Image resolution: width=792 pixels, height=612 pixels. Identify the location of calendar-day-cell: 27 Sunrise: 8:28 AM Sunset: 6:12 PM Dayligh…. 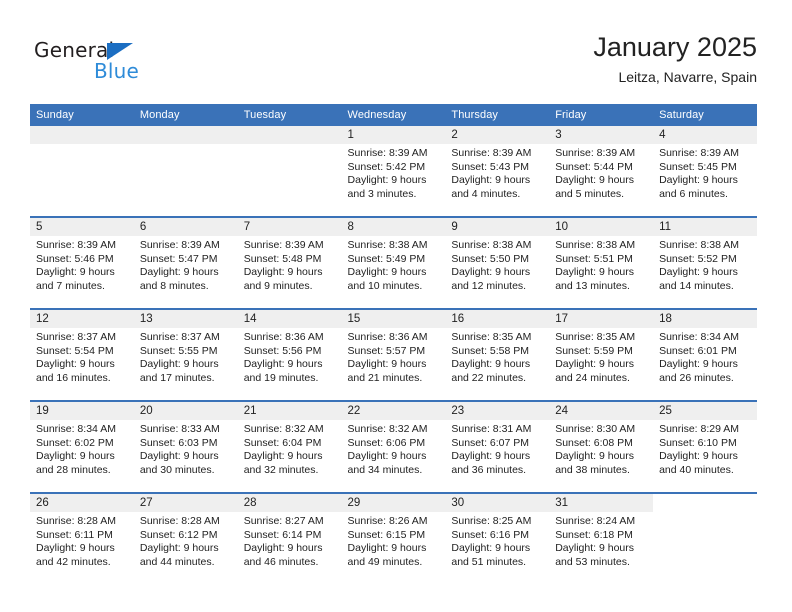
(185, 538).